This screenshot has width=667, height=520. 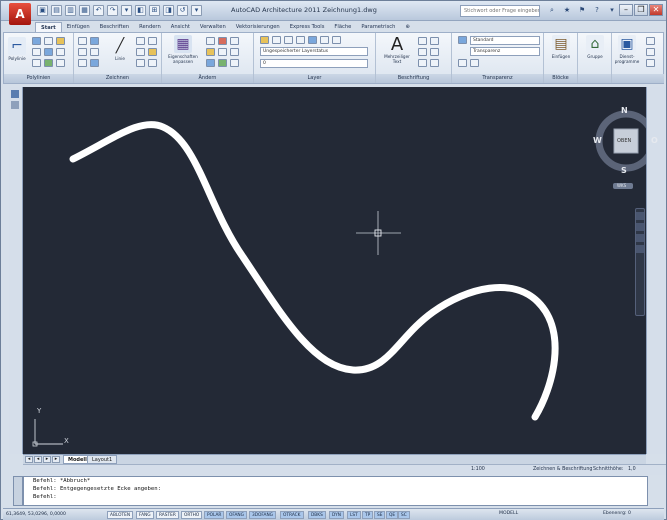 What do you see at coordinates (378, 27) in the screenshot?
I see `tab-parametrisch: Parametrisch` at bounding box center [378, 27].